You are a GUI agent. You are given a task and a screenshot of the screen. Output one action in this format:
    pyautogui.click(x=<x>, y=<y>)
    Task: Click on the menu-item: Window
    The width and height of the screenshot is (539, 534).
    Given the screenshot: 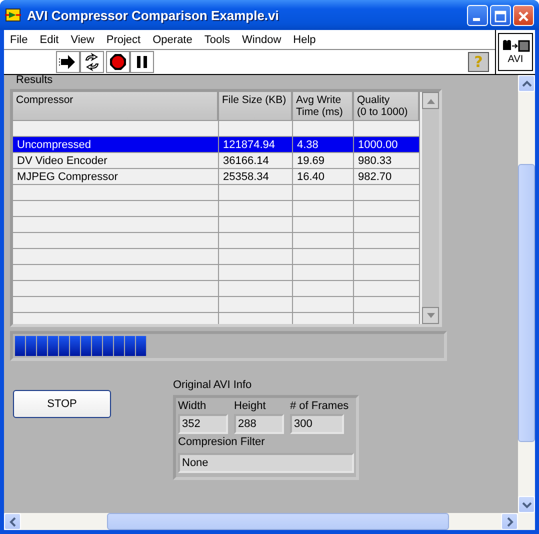 What is the action you would take?
    pyautogui.click(x=264, y=40)
    